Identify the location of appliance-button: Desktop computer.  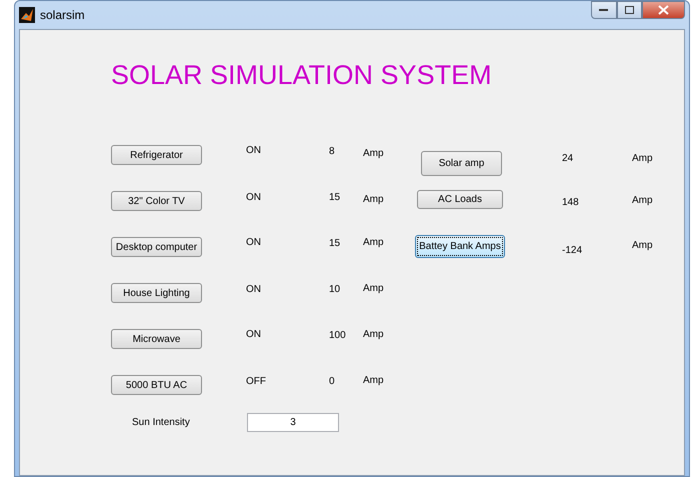
(156, 247).